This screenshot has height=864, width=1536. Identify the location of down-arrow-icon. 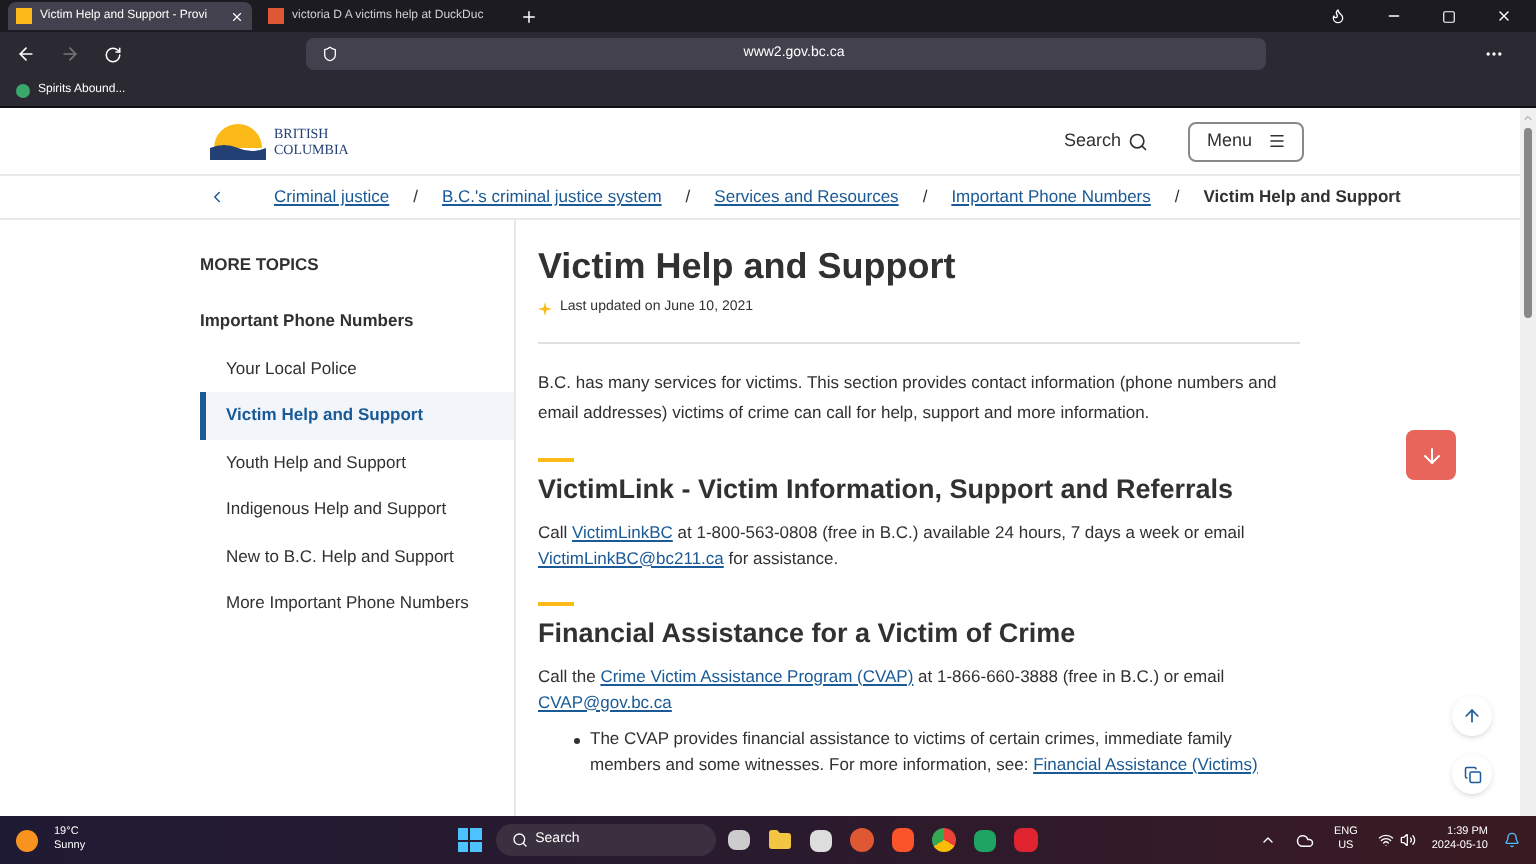
(1431, 455).